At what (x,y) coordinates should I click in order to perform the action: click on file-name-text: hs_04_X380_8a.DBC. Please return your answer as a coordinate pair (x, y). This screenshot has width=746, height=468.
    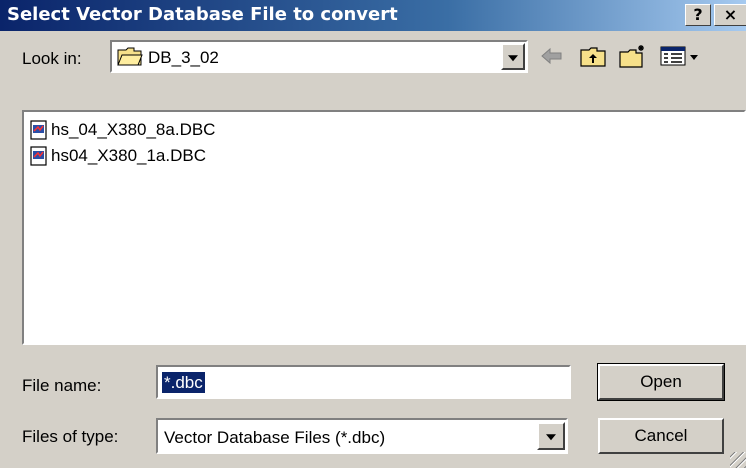
    Looking at the image, I should click on (133, 129).